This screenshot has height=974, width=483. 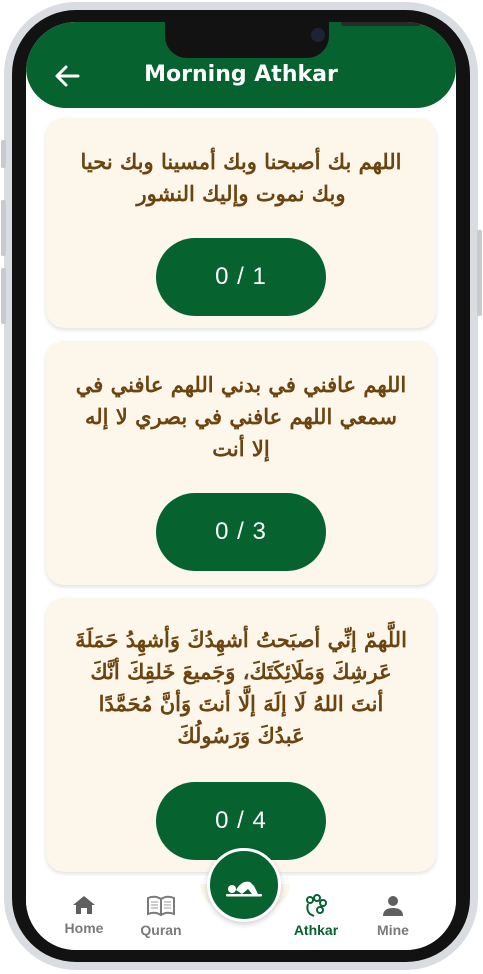 What do you see at coordinates (241, 277) in the screenshot?
I see `counter-button: 0 / 1` at bounding box center [241, 277].